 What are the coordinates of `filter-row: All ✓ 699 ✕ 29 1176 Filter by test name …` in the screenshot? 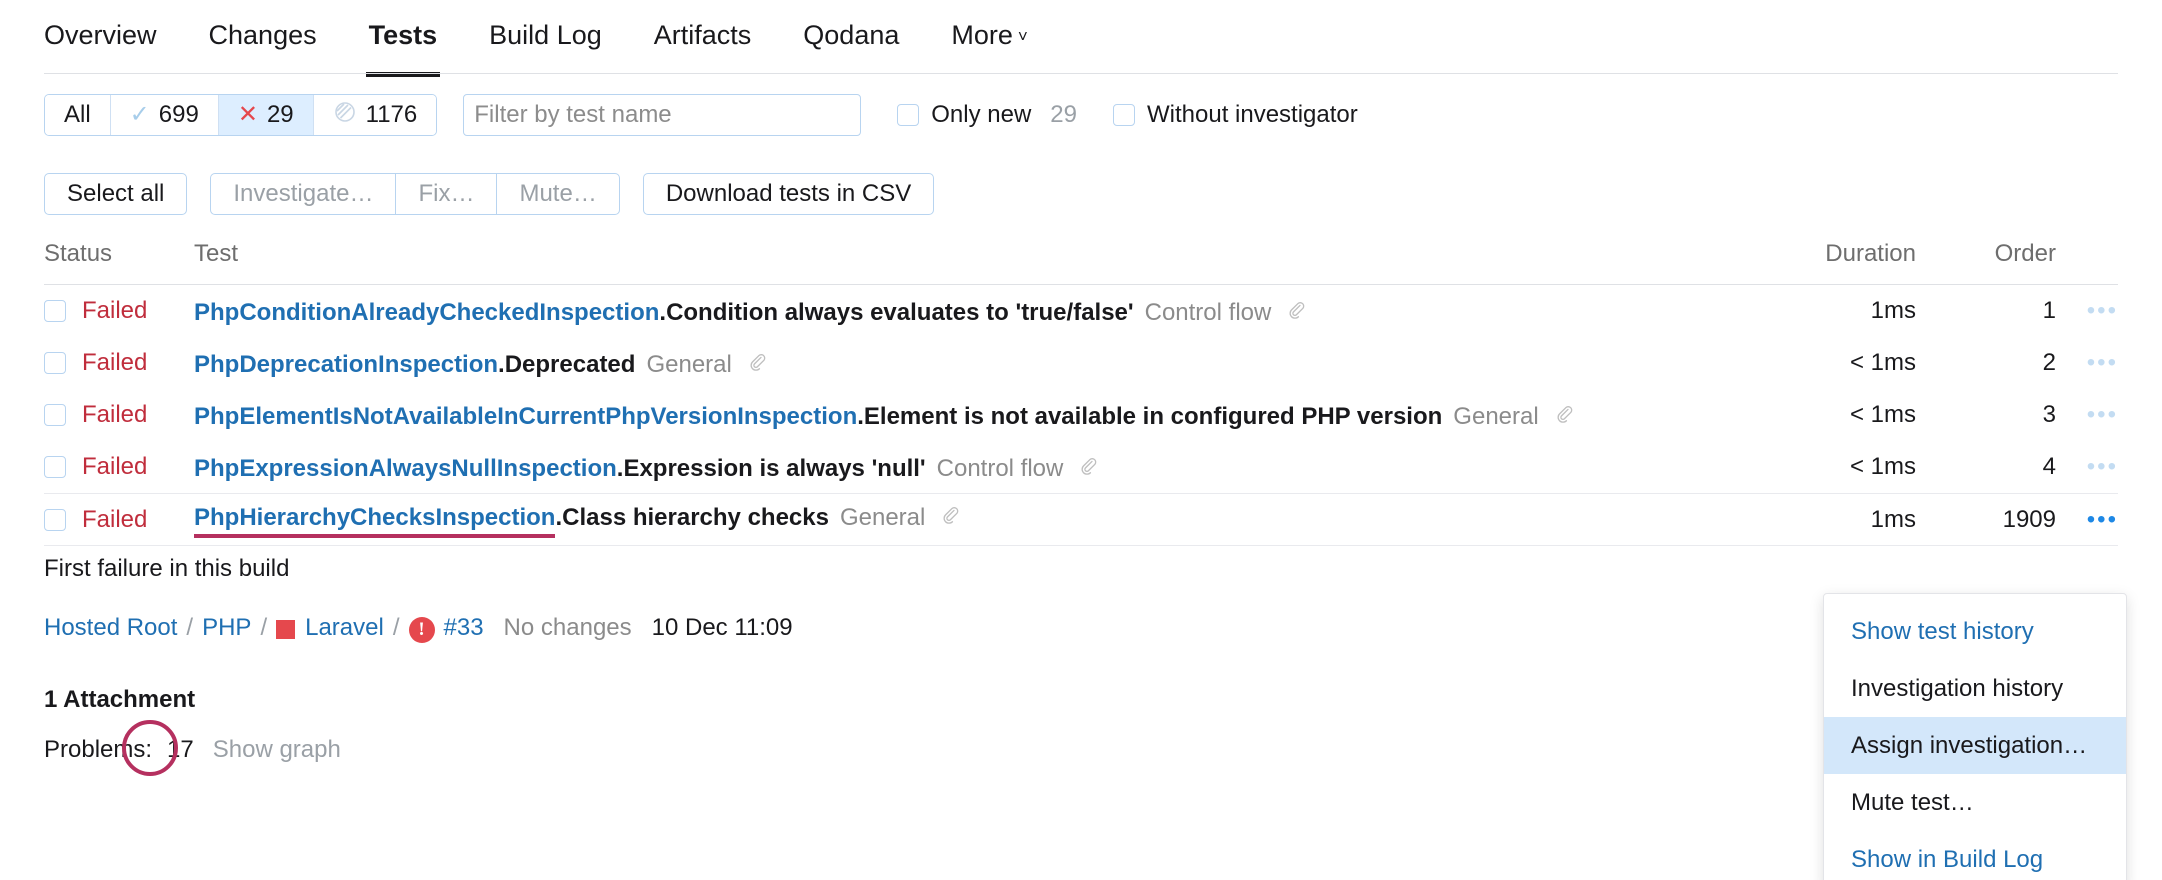 It's located at (701, 115).